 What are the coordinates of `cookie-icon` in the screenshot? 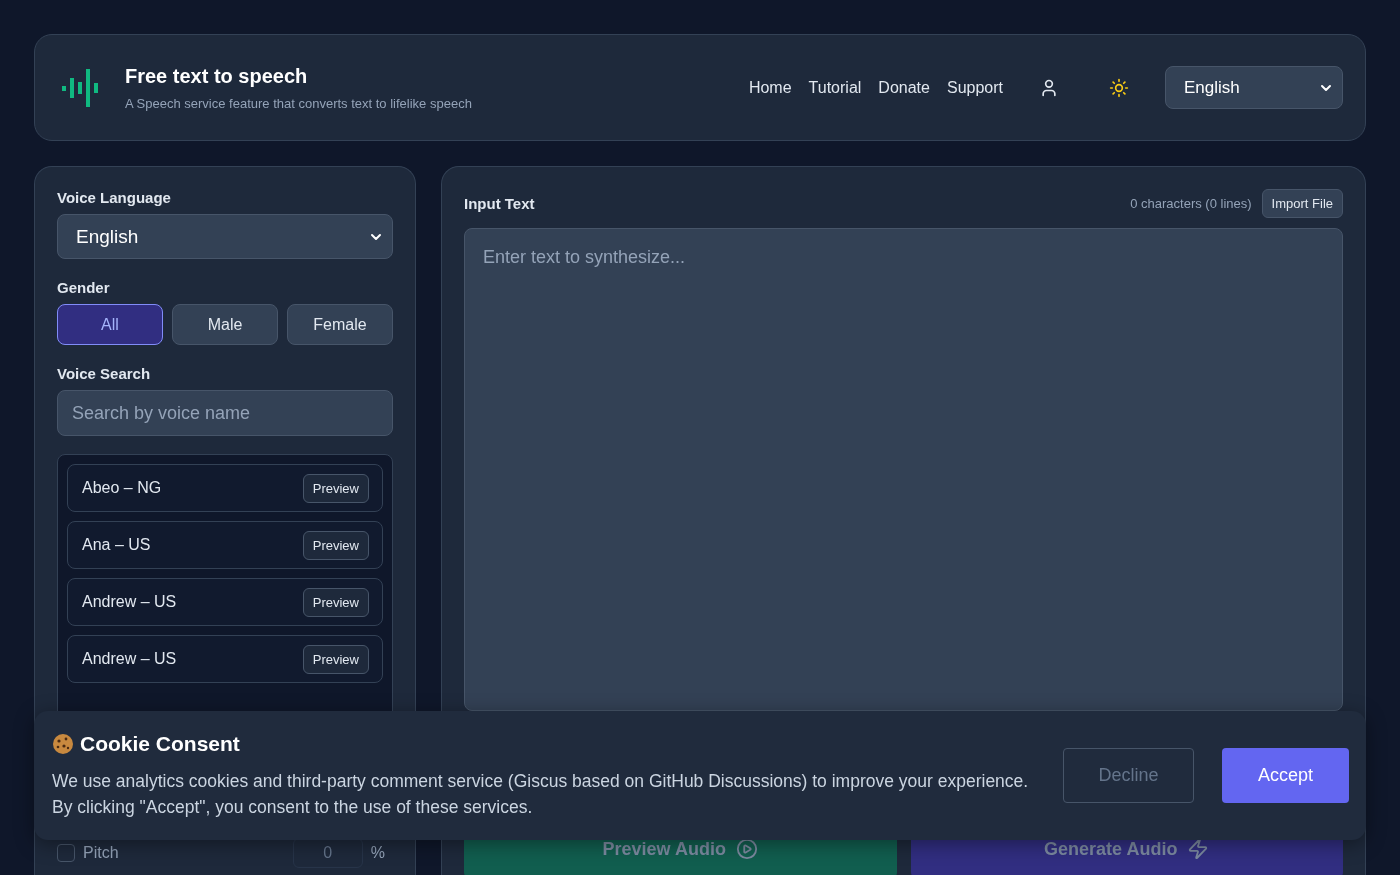 It's located at (63, 743).